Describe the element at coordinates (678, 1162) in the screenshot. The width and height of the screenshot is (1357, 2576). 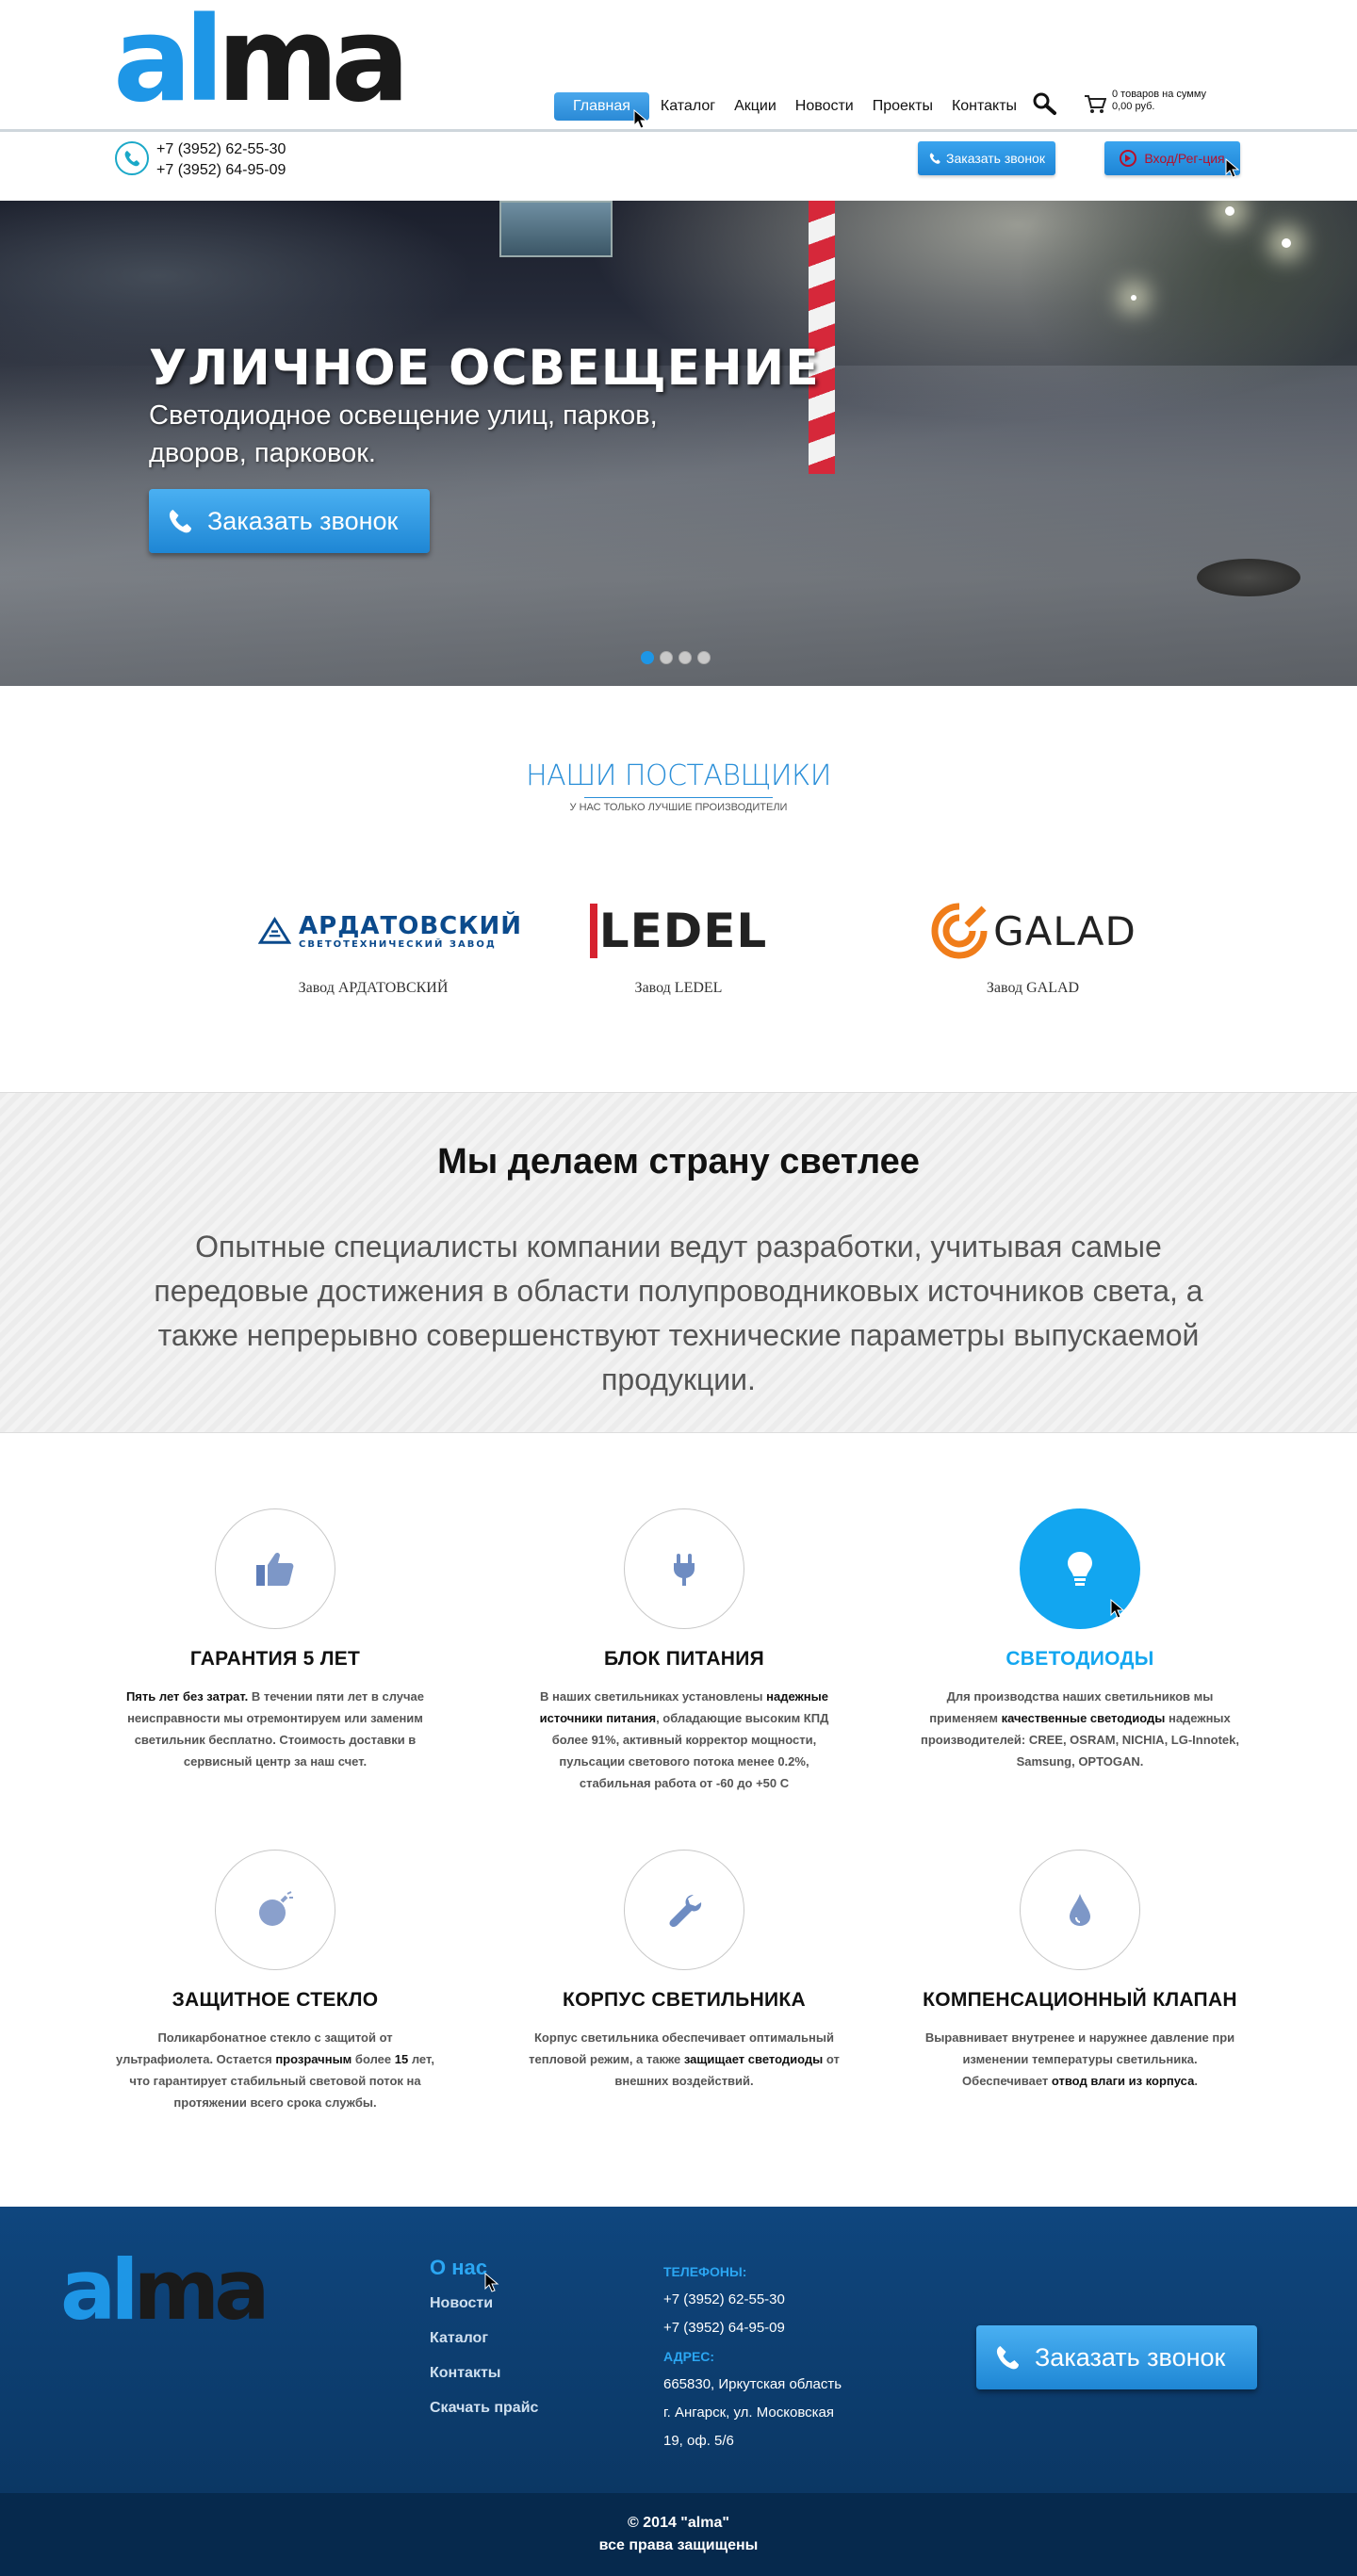
I see `motto-title: Мы делаем страну светлее` at that location.